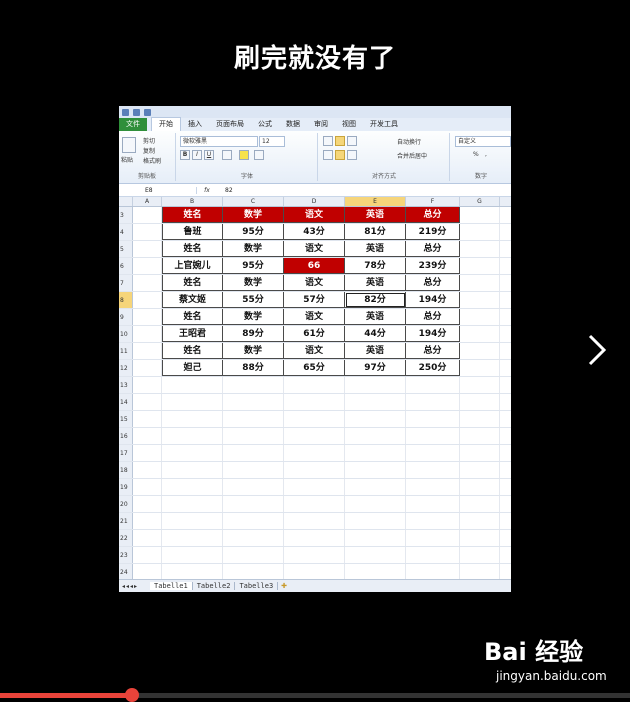 The width and height of the screenshot is (630, 702). I want to click on format-painter-button: 格式刷, so click(152, 160).